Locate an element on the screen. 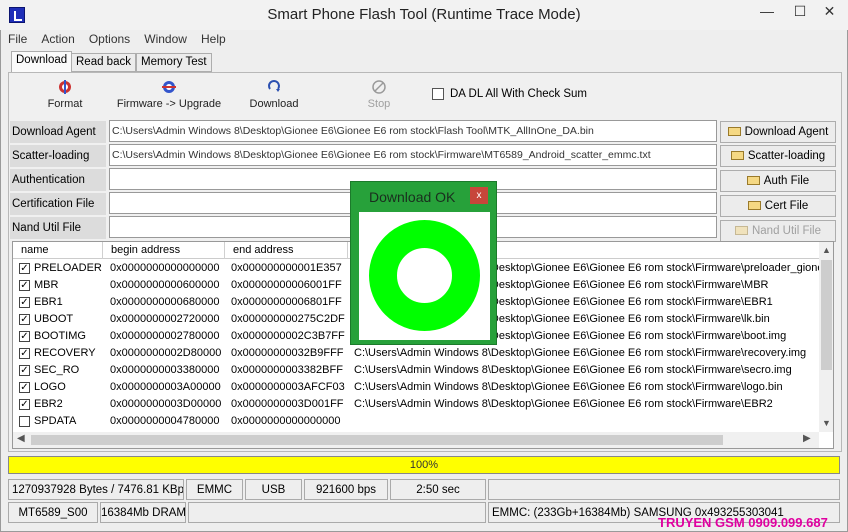 Image resolution: width=848 pixels, height=532 pixels. status-transfer: 1270937928 Bytes / 7476.81 KBps is located at coordinates (96, 489).